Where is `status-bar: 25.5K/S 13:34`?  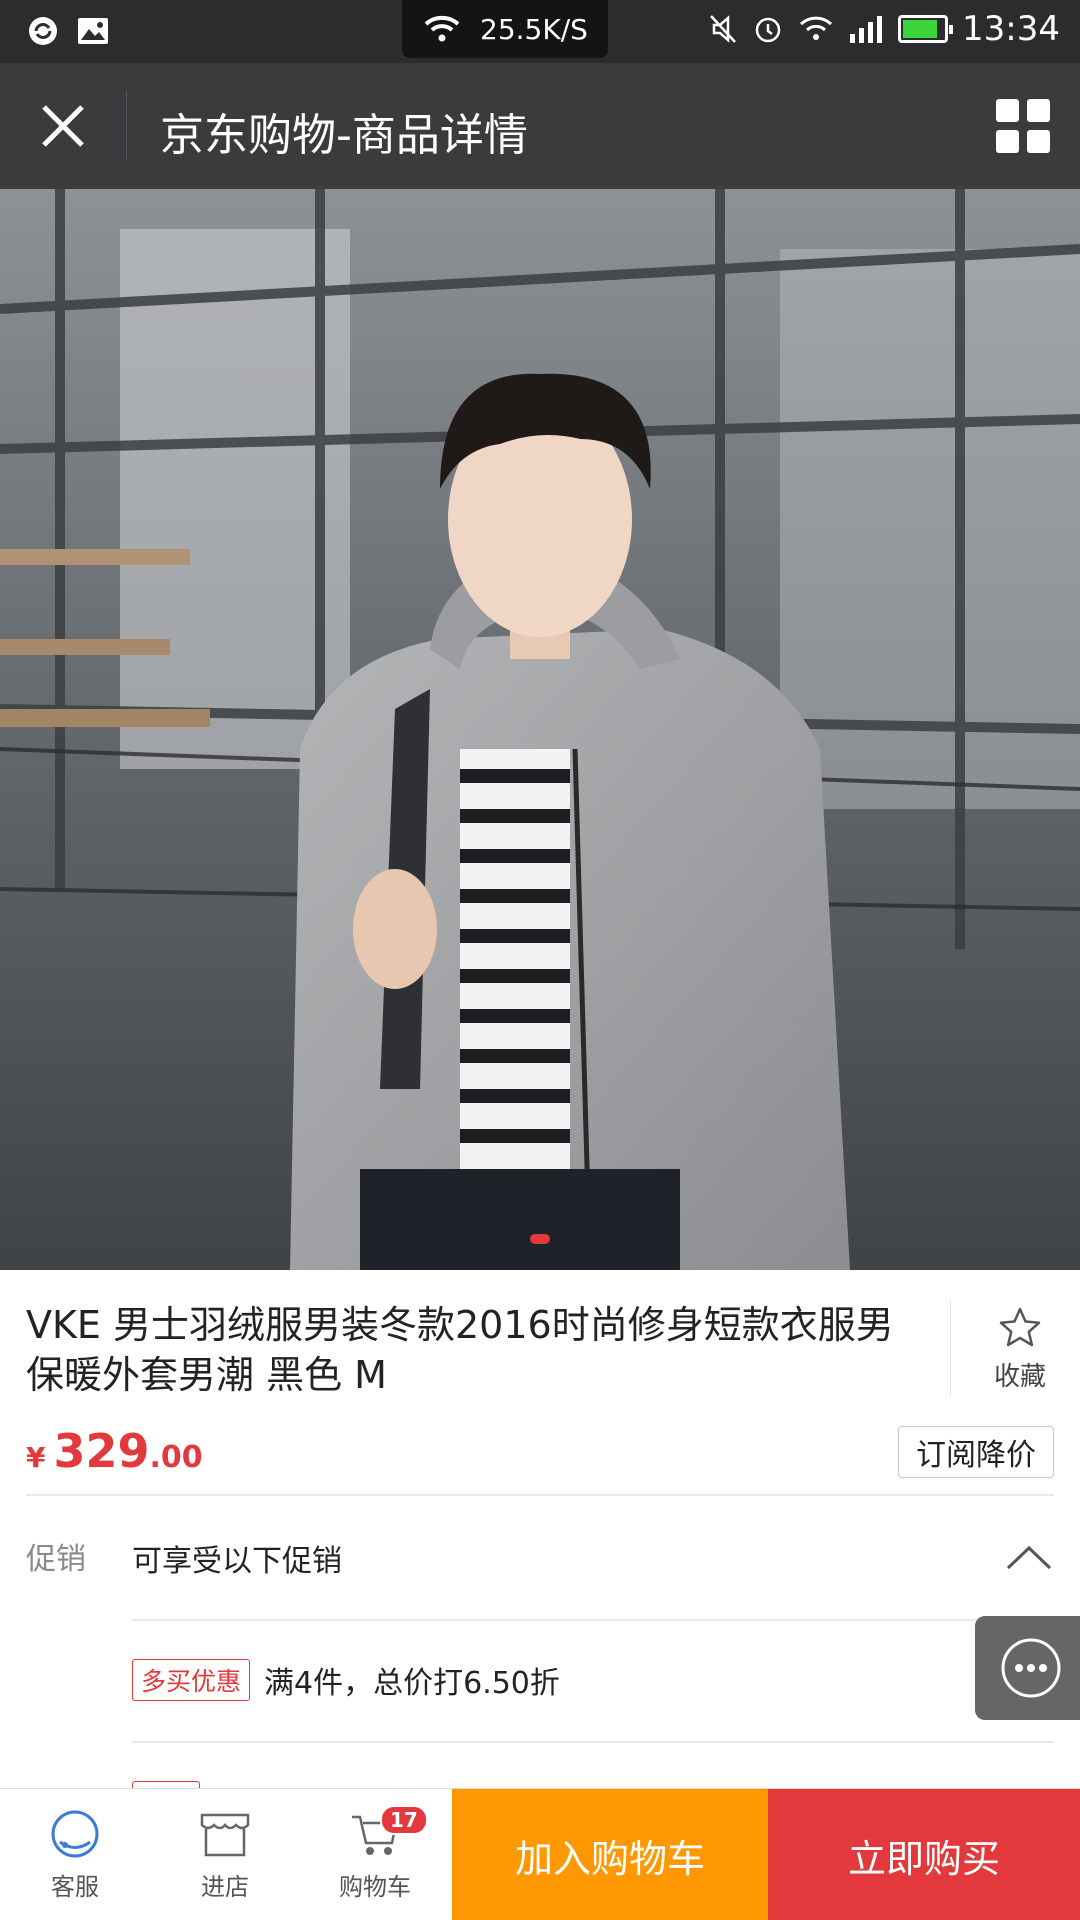 status-bar: 25.5K/S 13:34 is located at coordinates (540, 31).